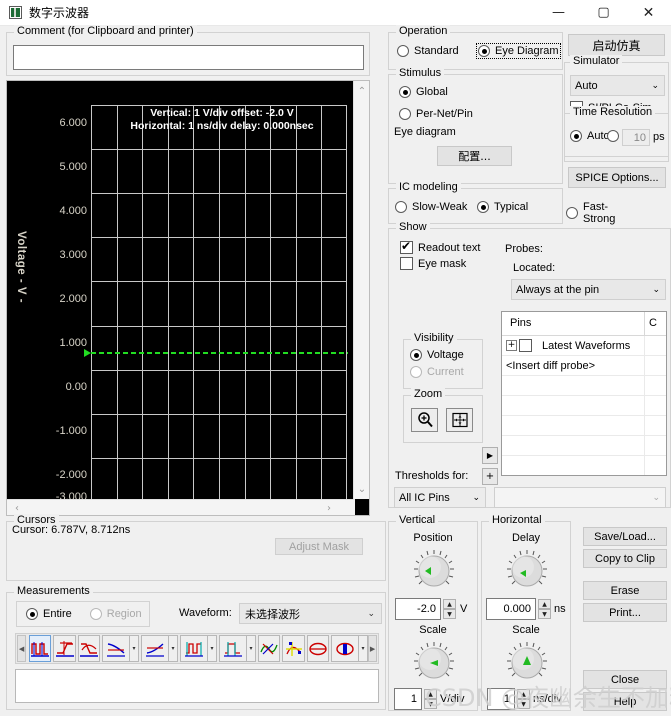 This screenshot has height=716, width=671. I want to click on radio-current: Current, so click(437, 372).